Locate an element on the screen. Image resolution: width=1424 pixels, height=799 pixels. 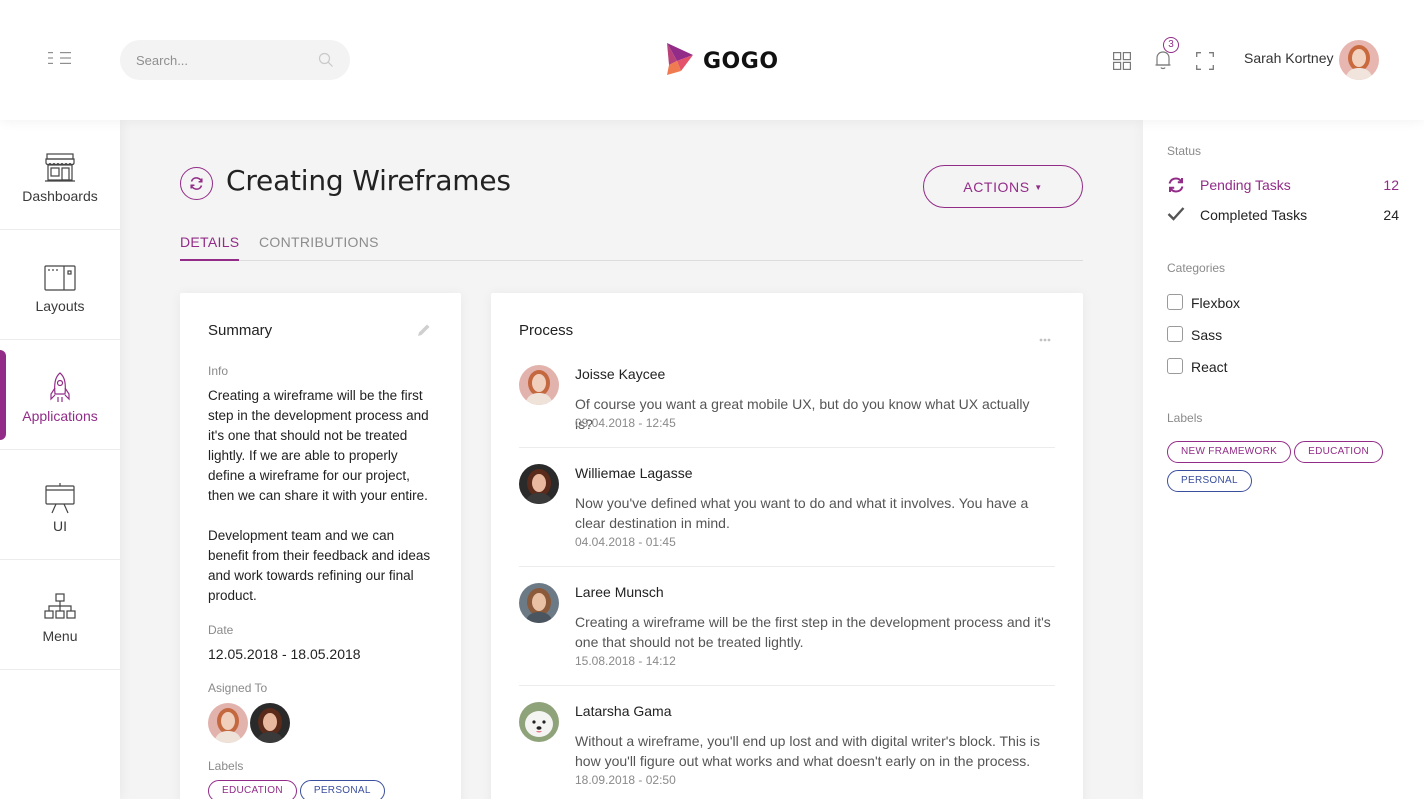
contributor-name: Williemae Lagasse is located at coordinates (634, 473).